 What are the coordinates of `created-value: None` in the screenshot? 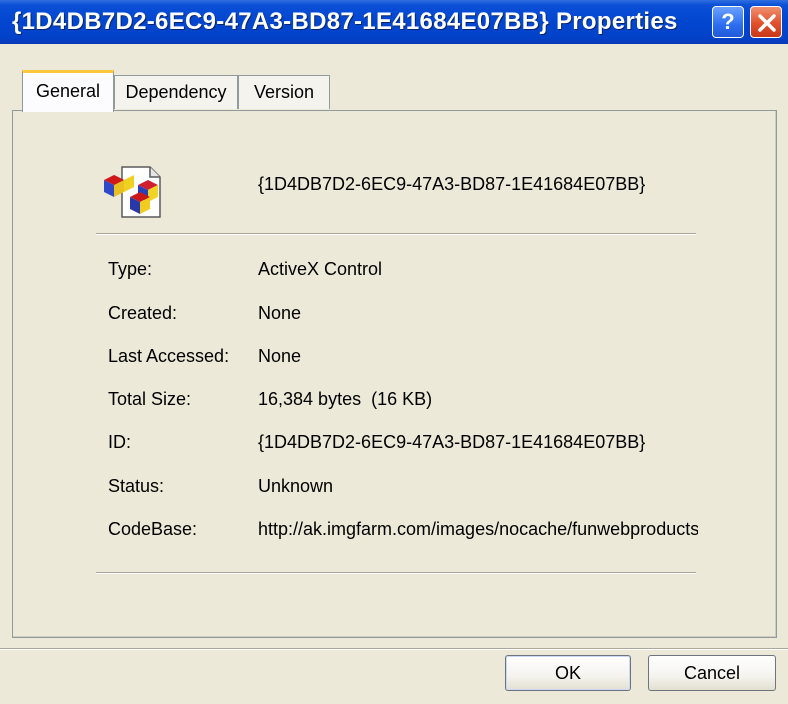 It's located at (280, 313).